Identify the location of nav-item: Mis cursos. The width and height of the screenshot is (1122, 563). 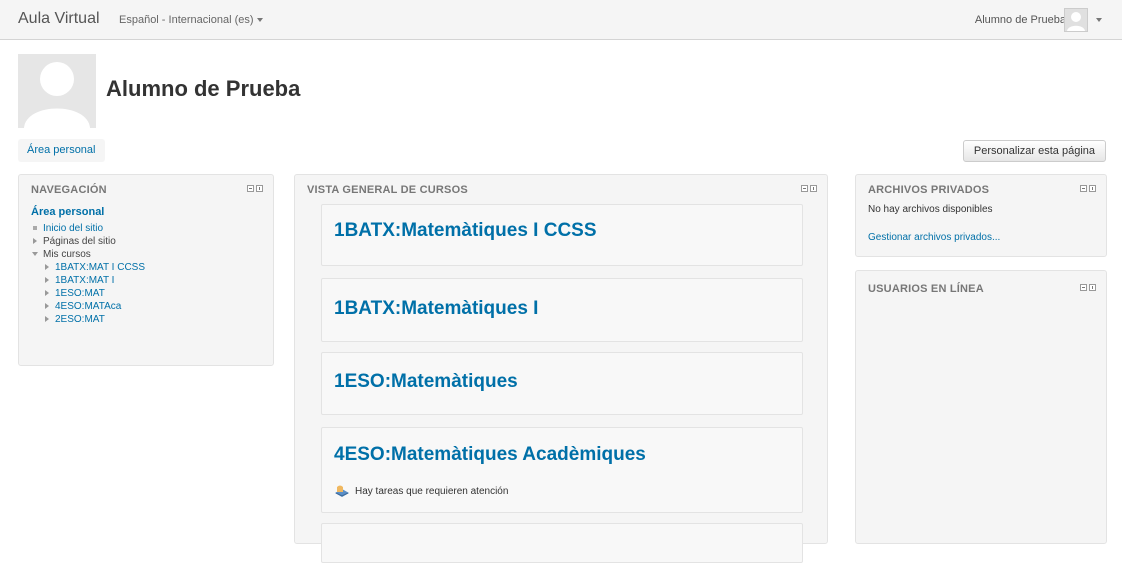
(88, 254).